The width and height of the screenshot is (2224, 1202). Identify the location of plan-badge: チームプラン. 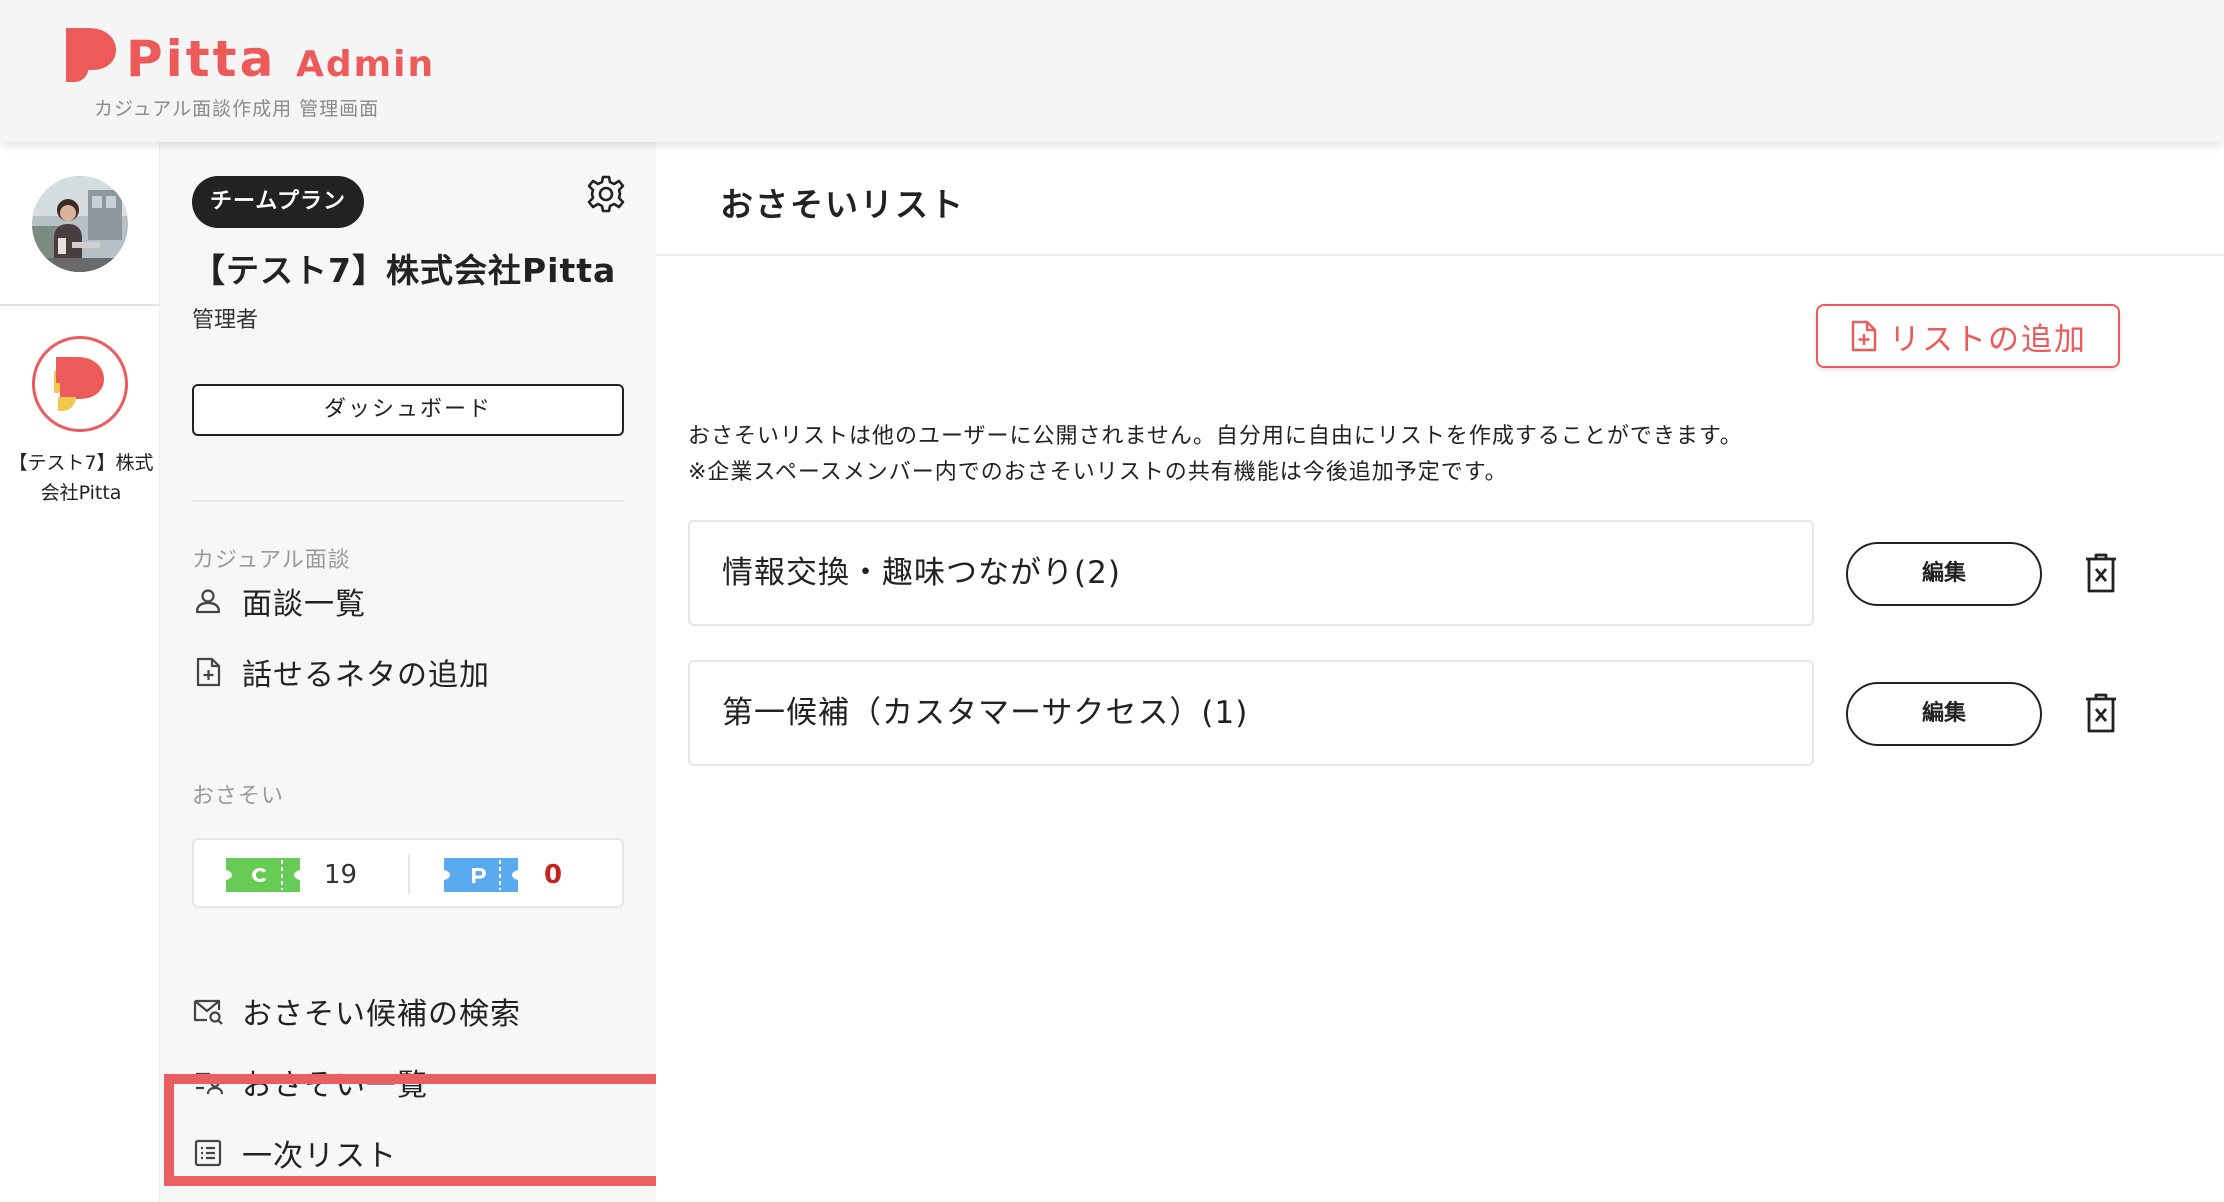
(278, 202).